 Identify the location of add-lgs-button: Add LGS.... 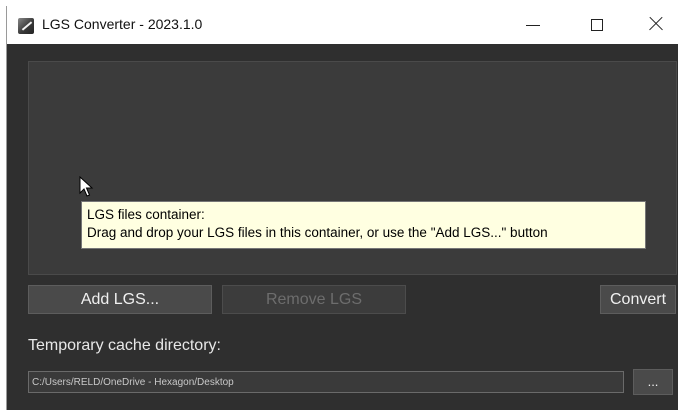
(120, 299).